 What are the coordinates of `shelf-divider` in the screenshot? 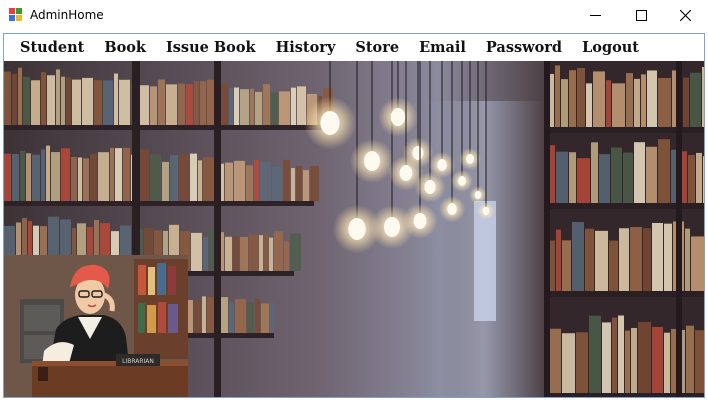 It's located at (217, 229).